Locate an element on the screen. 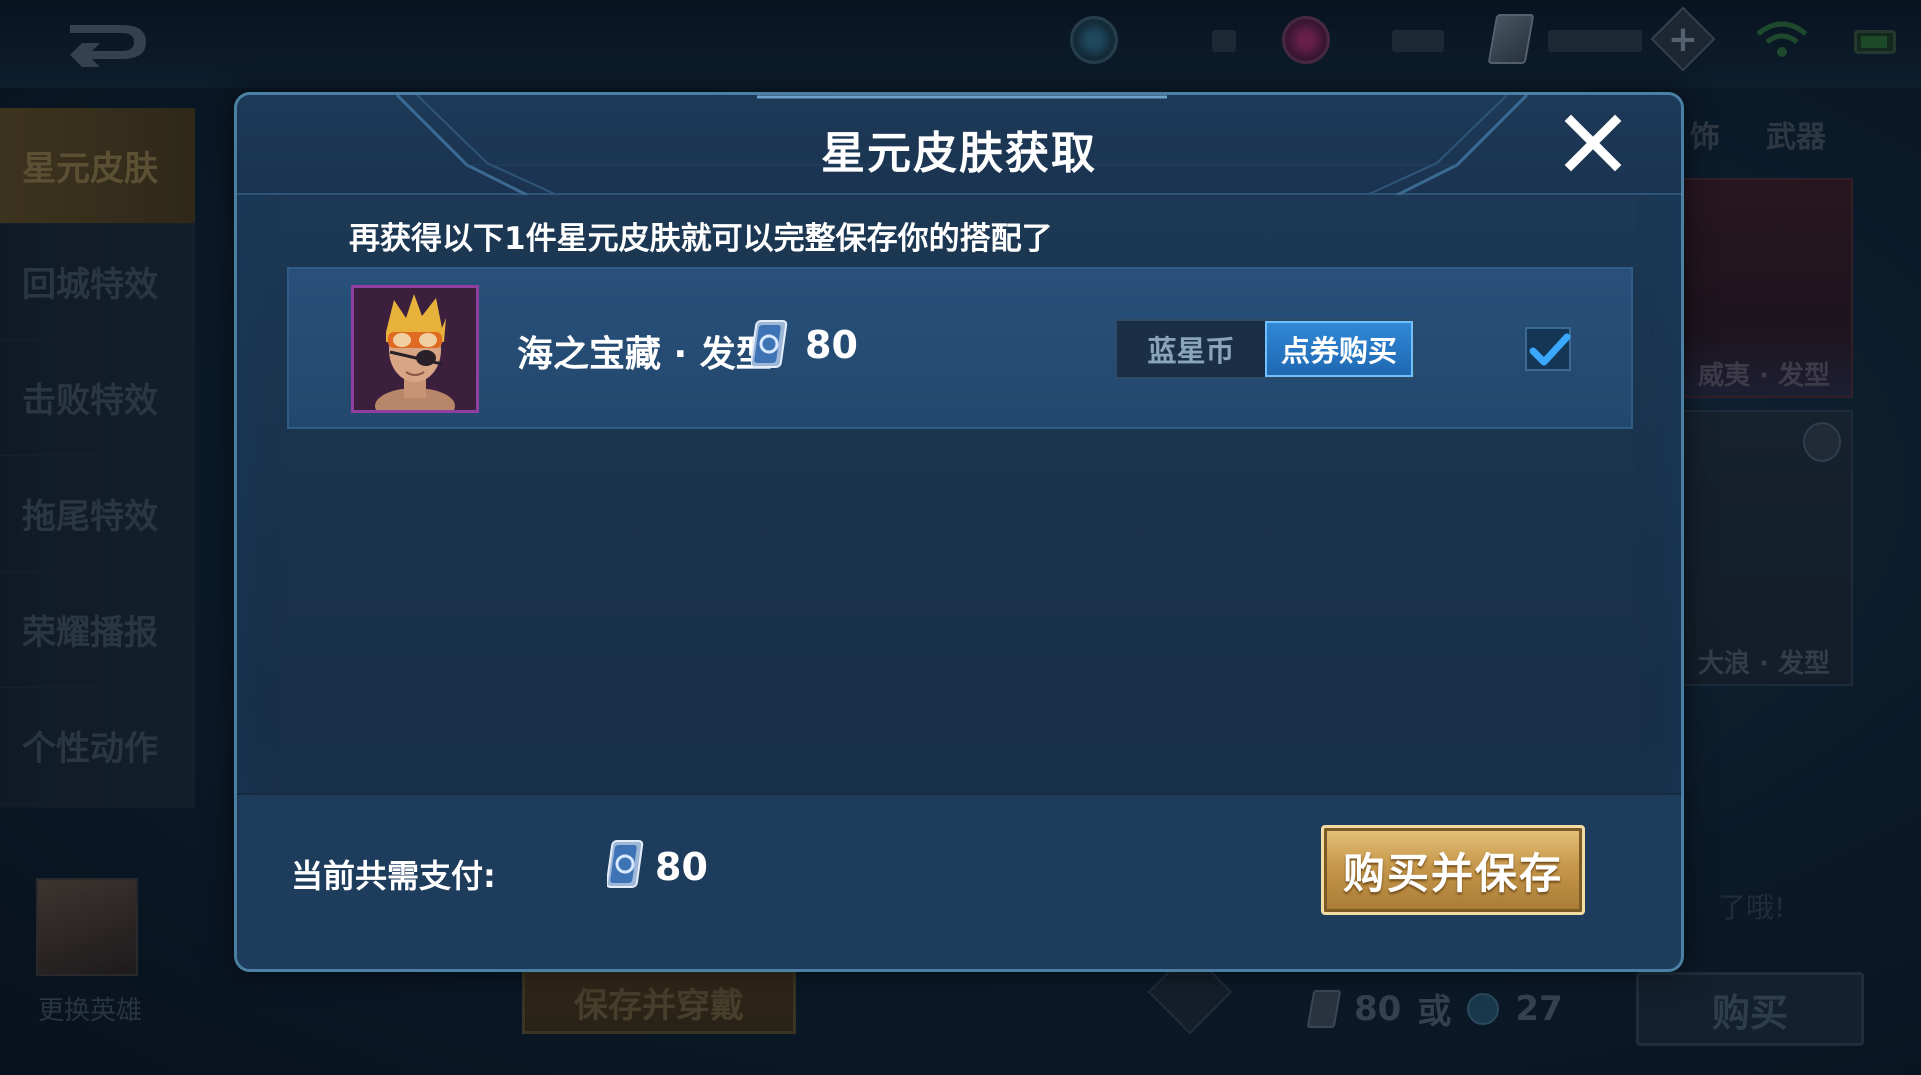 The image size is (1921, 1075). skin-name: 海之宝藏 · 发型 is located at coordinates (644, 354).